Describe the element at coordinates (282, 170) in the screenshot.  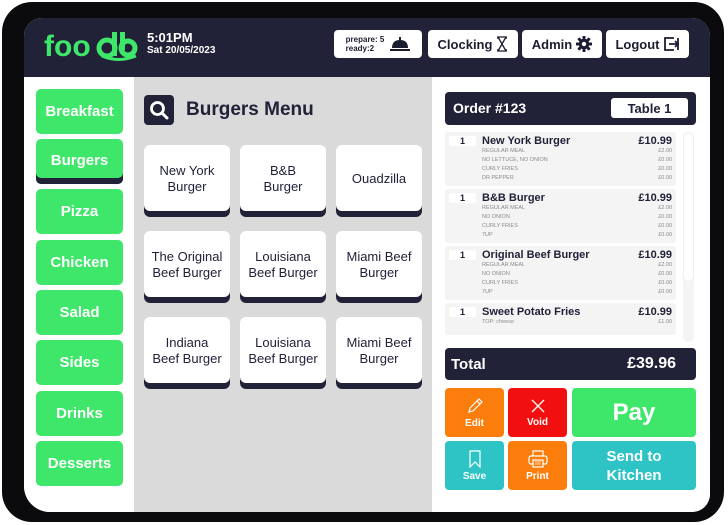
I see `menu-item-name-line1: B&B` at that location.